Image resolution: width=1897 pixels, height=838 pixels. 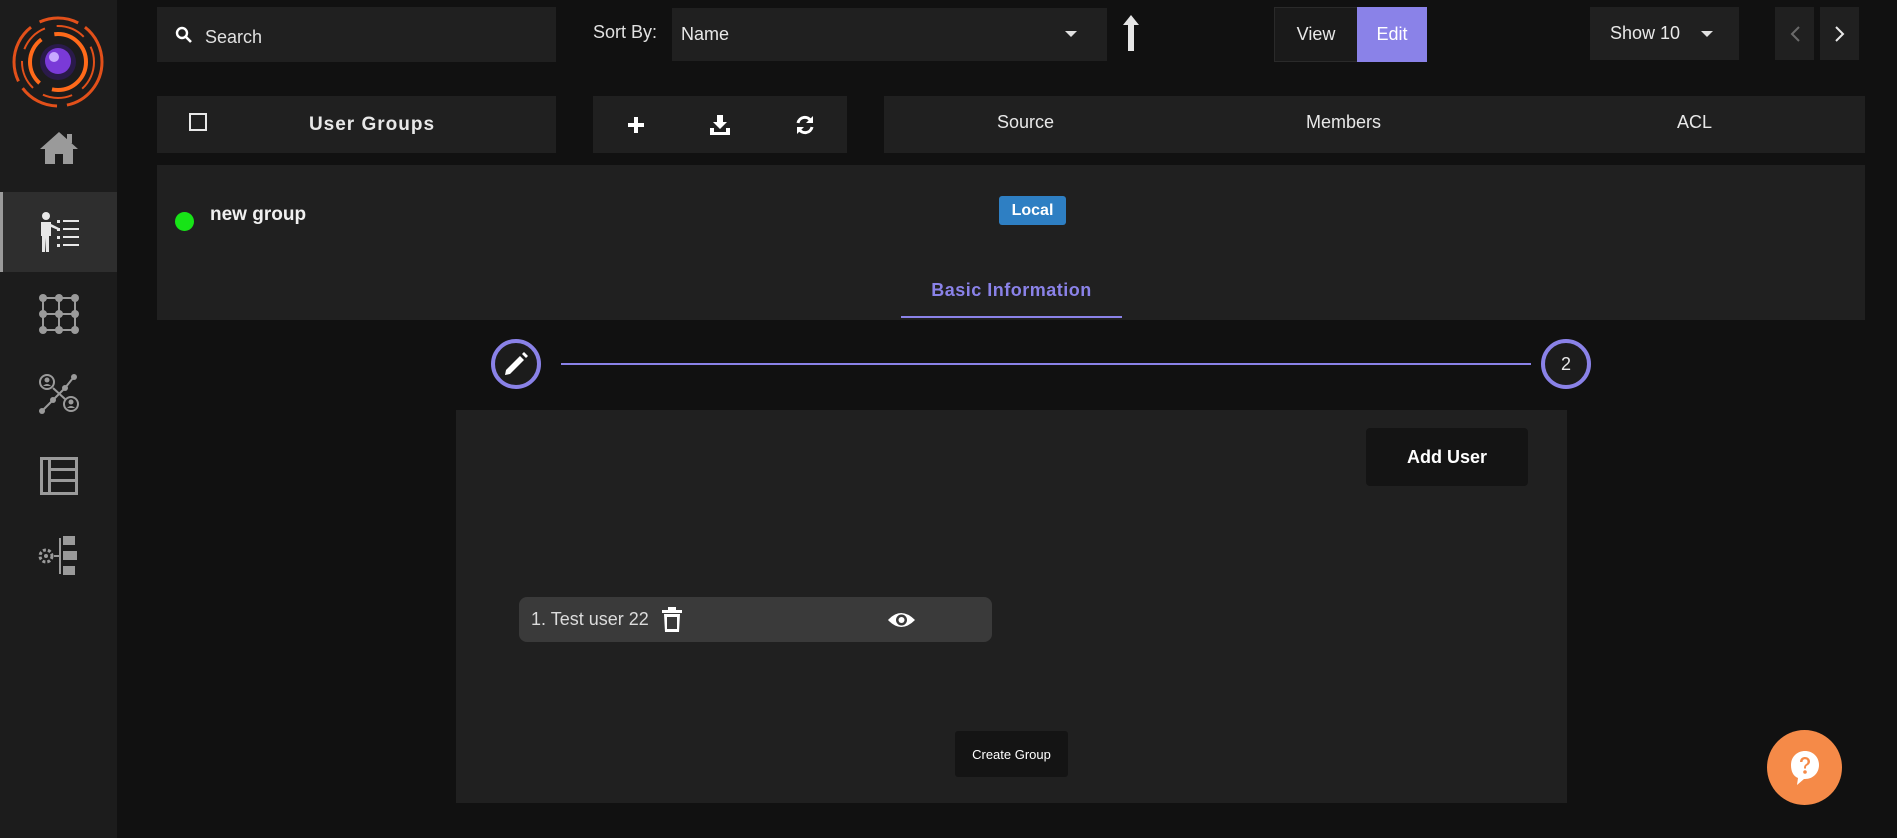 What do you see at coordinates (1025, 122) in the screenshot?
I see `column-source: Source` at bounding box center [1025, 122].